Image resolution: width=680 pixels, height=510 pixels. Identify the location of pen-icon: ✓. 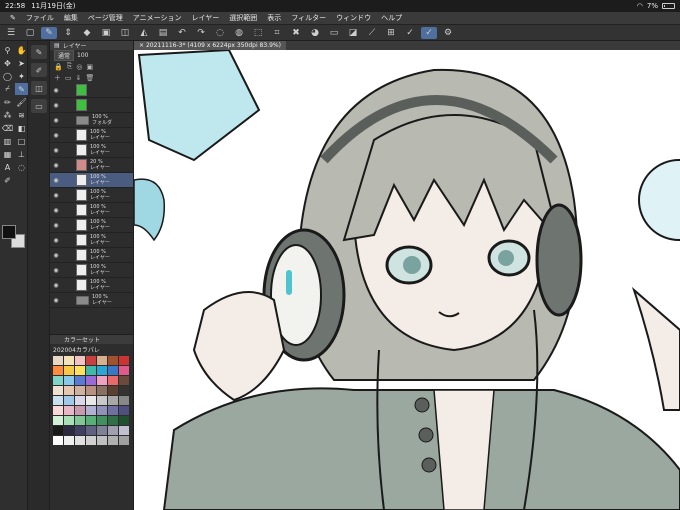
(429, 32).